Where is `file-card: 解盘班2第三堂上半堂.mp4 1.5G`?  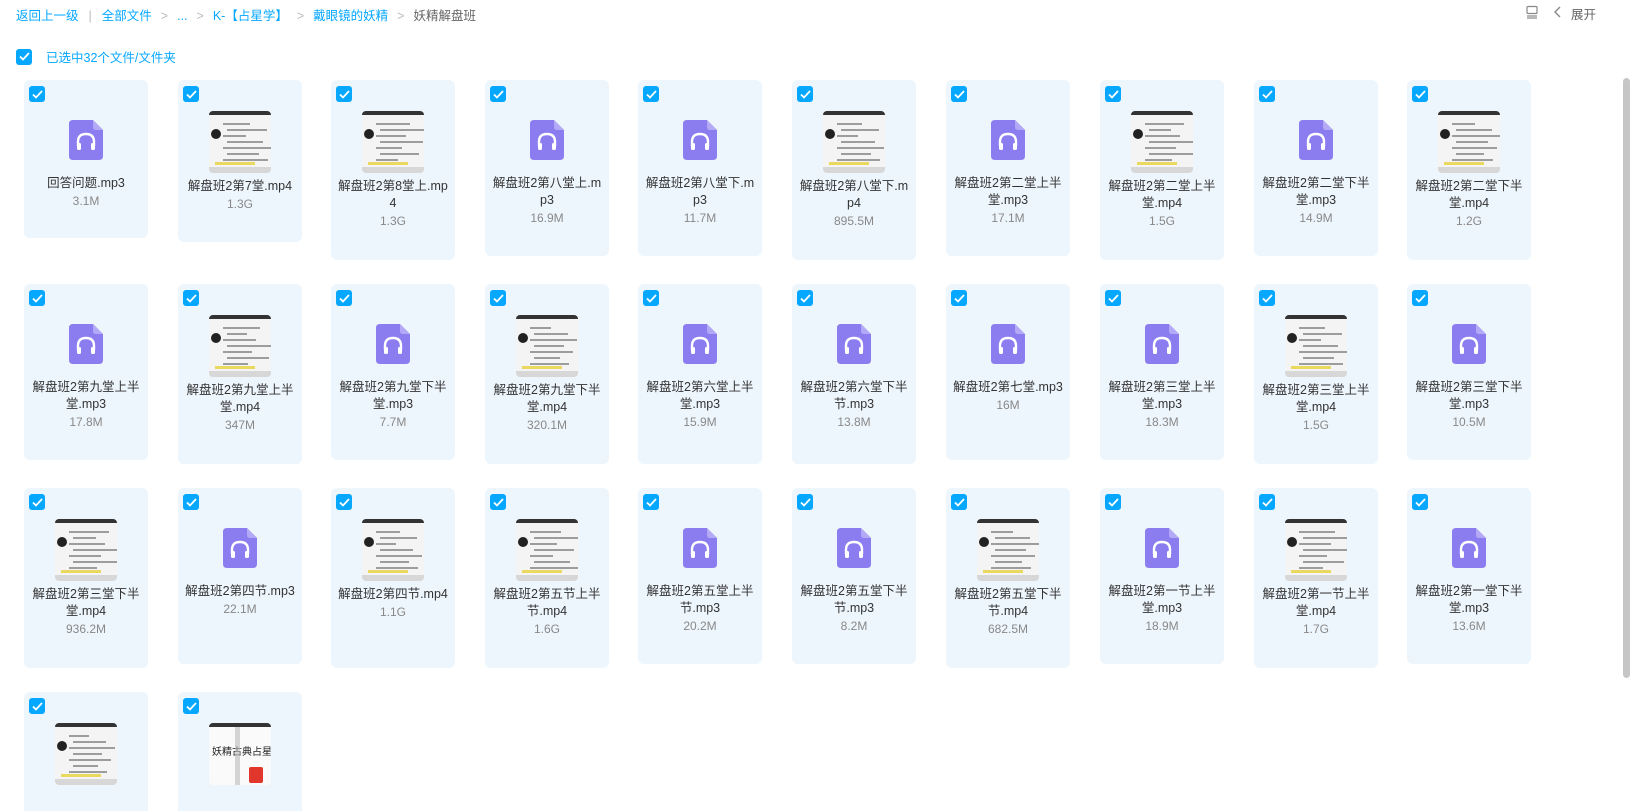 file-card: 解盘班2第三堂上半堂.mp4 1.5G is located at coordinates (1316, 374).